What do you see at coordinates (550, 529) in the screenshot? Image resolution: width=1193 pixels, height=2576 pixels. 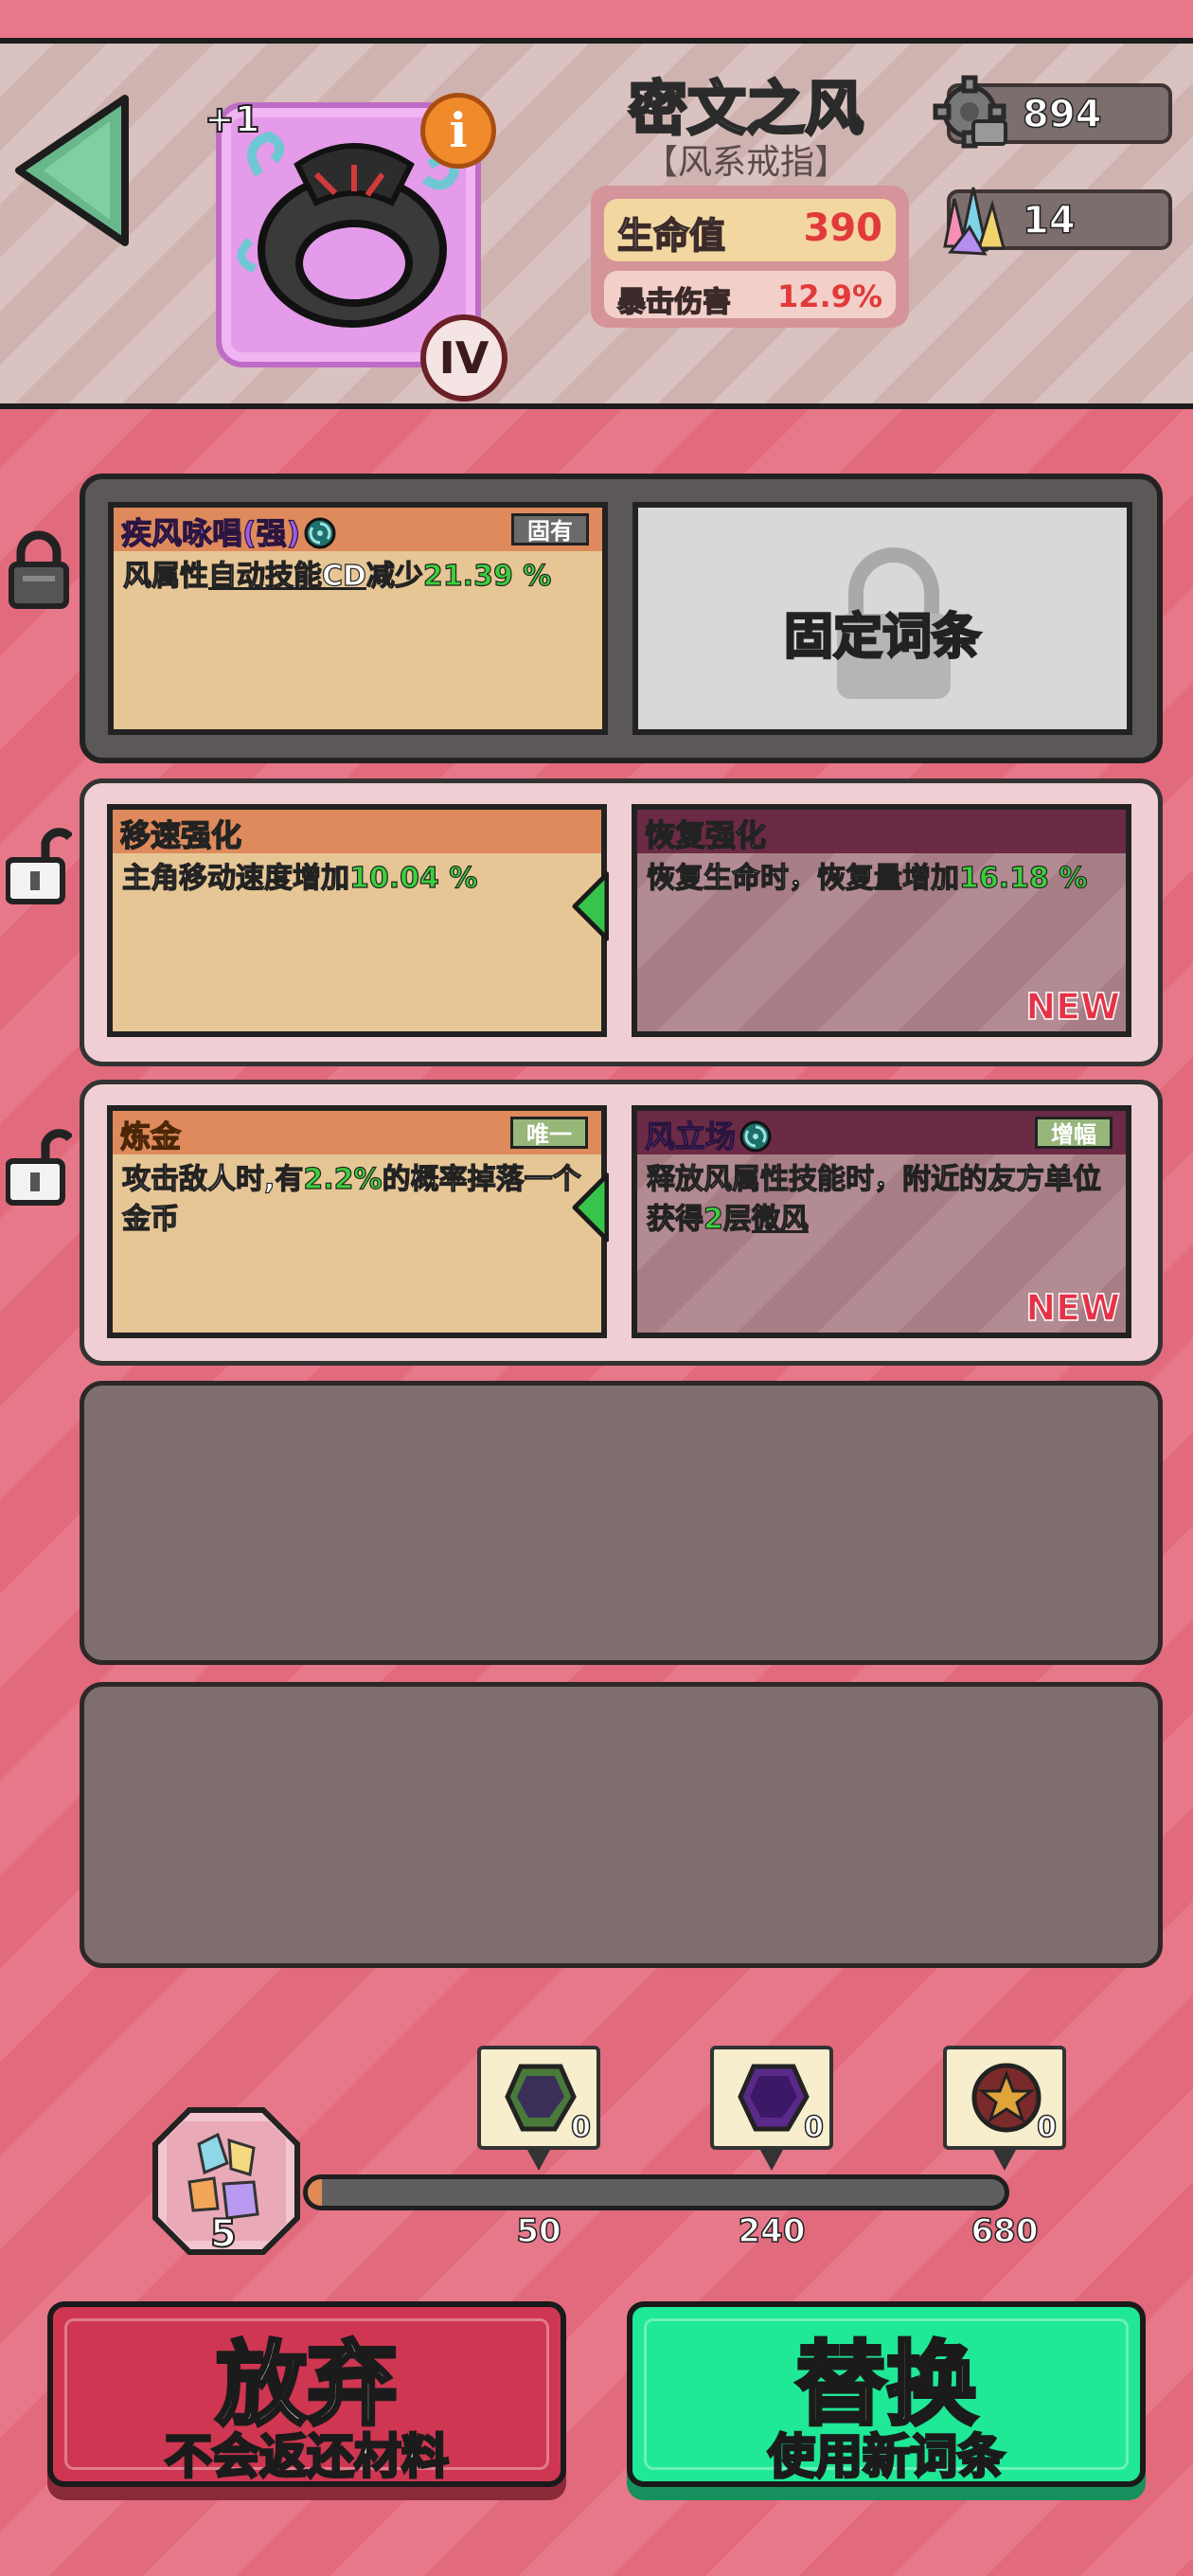 I see `affix-tag: 固有` at bounding box center [550, 529].